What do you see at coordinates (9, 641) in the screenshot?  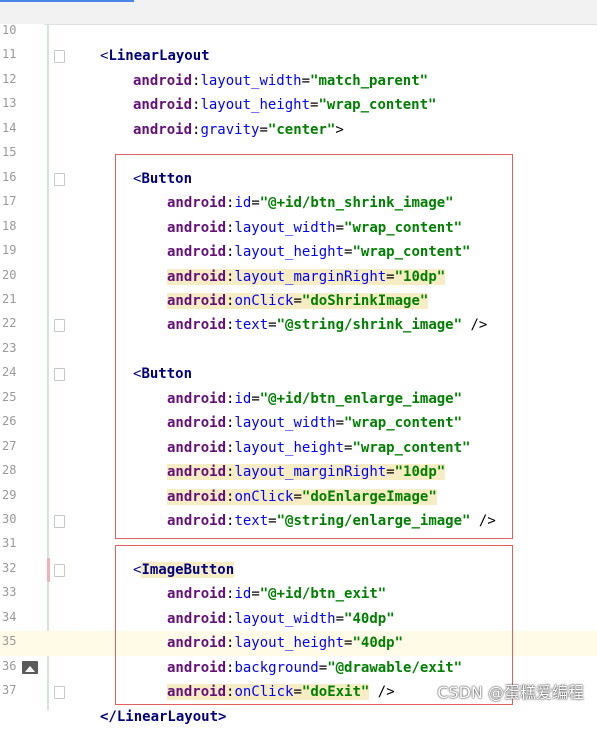 I see `line-number: 35` at bounding box center [9, 641].